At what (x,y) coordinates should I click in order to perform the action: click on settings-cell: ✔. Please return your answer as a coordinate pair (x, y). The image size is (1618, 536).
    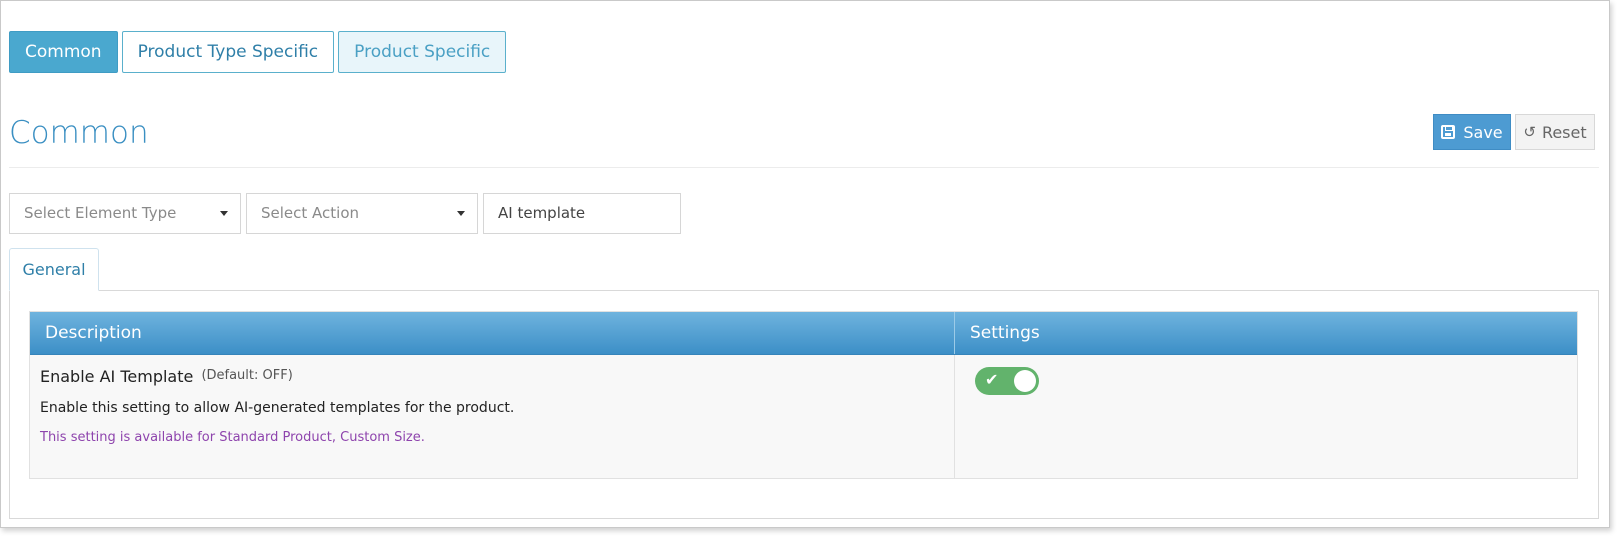
    Looking at the image, I should click on (1266, 416).